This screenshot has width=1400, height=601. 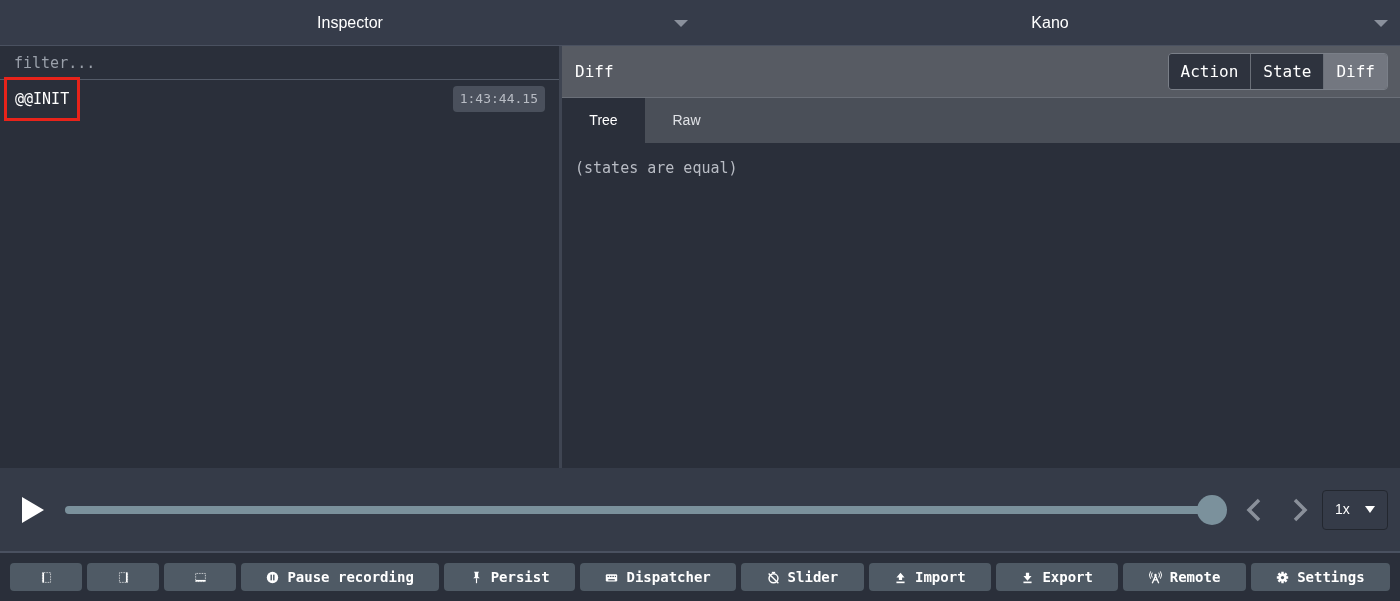 I want to click on upload-icon, so click(x=900, y=577).